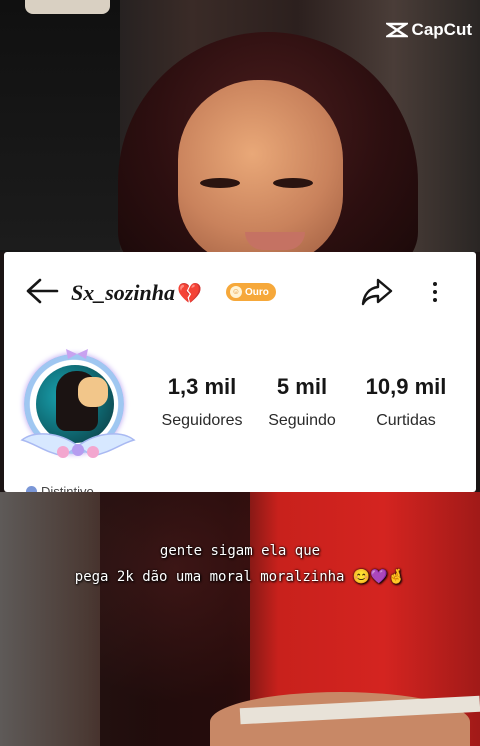 The image size is (480, 746). What do you see at coordinates (202, 420) in the screenshot?
I see `stat-label: Seguidores` at bounding box center [202, 420].